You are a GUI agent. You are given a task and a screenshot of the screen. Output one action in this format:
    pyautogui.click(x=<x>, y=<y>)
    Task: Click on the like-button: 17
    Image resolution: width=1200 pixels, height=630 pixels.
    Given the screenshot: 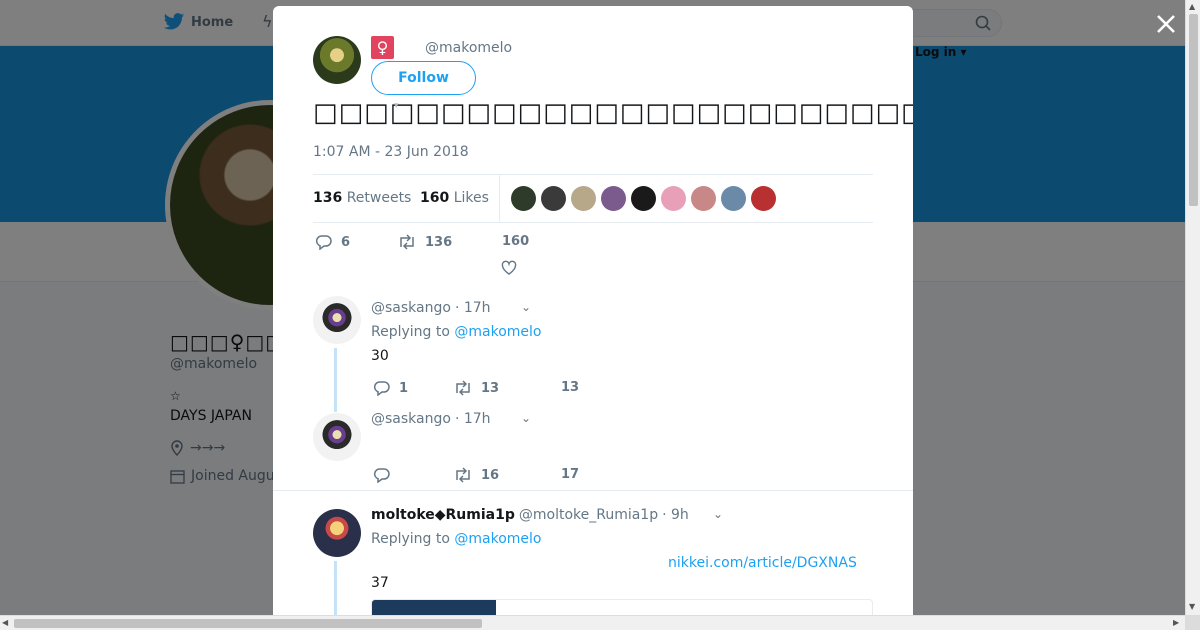 What is the action you would take?
    pyautogui.click(x=570, y=474)
    